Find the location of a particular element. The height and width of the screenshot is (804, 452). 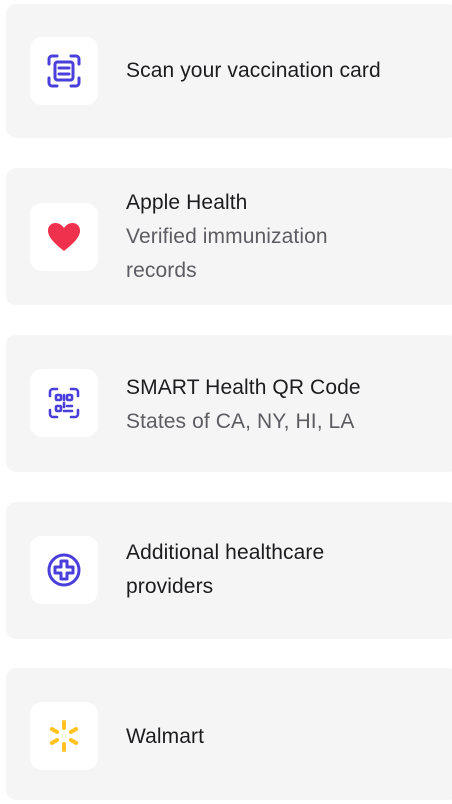

option-title: Apple Health is located at coordinates (187, 202).